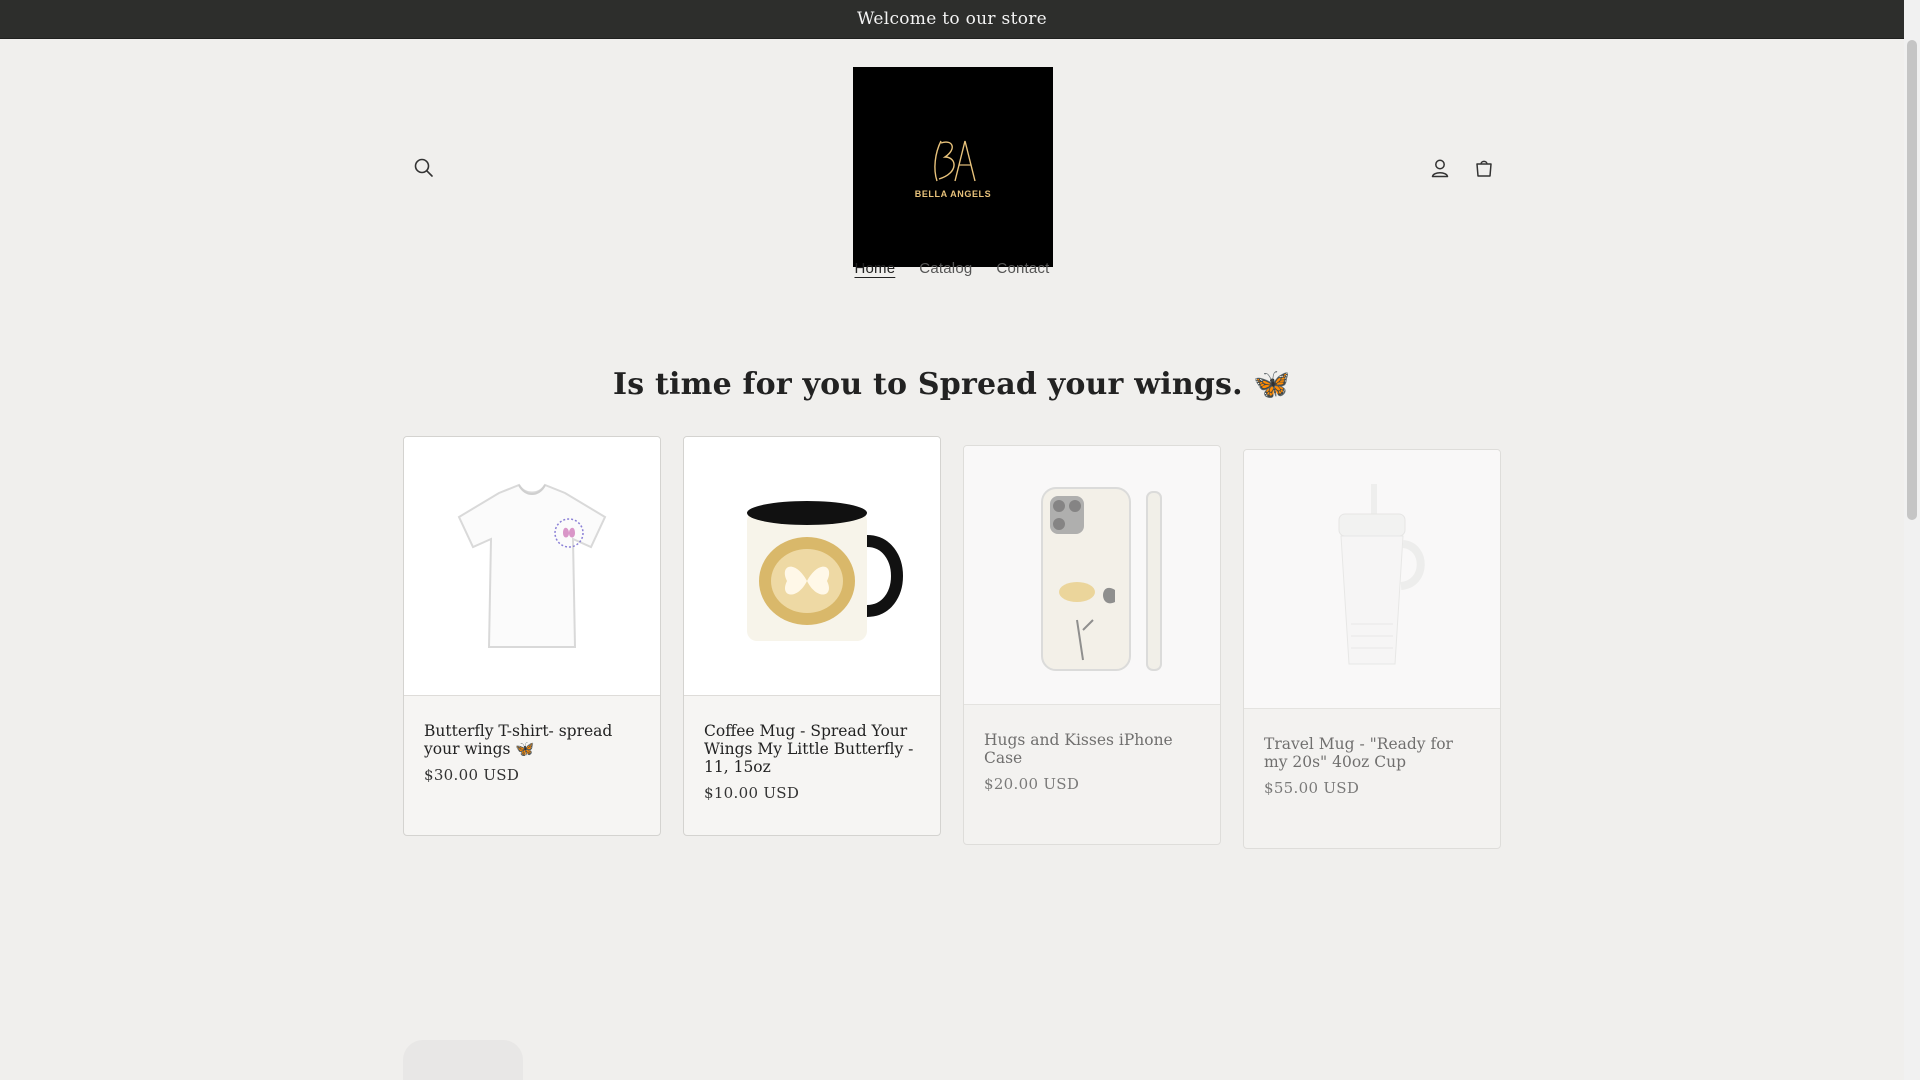 Image resolution: width=1920 pixels, height=1080 pixels. I want to click on announcement-bar: Welcome to our store, so click(952, 19).